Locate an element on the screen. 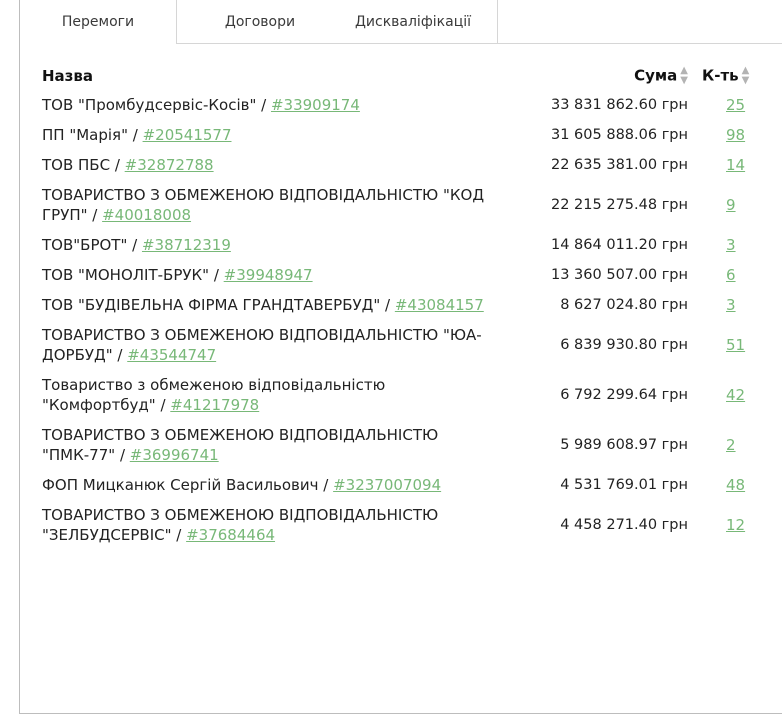  count-link: 12 is located at coordinates (735, 525).